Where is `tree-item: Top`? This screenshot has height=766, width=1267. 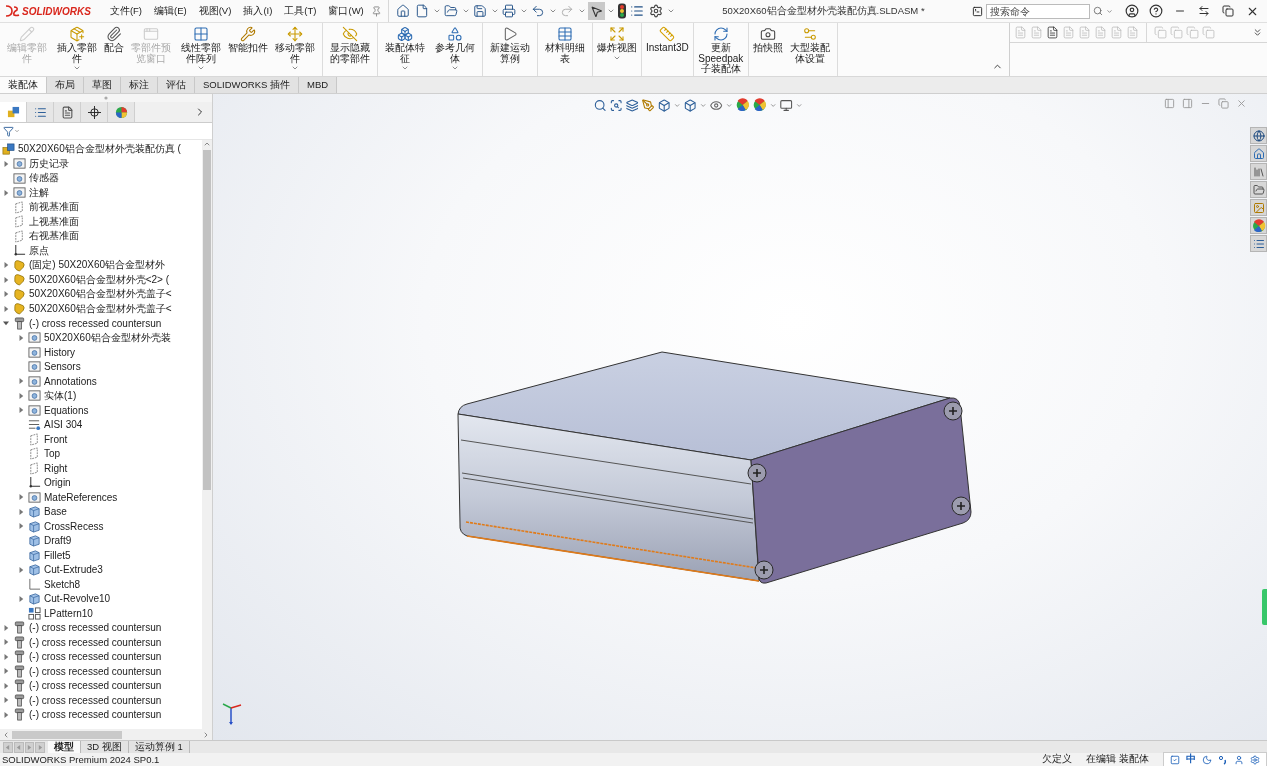
tree-item: Top is located at coordinates (52, 454).